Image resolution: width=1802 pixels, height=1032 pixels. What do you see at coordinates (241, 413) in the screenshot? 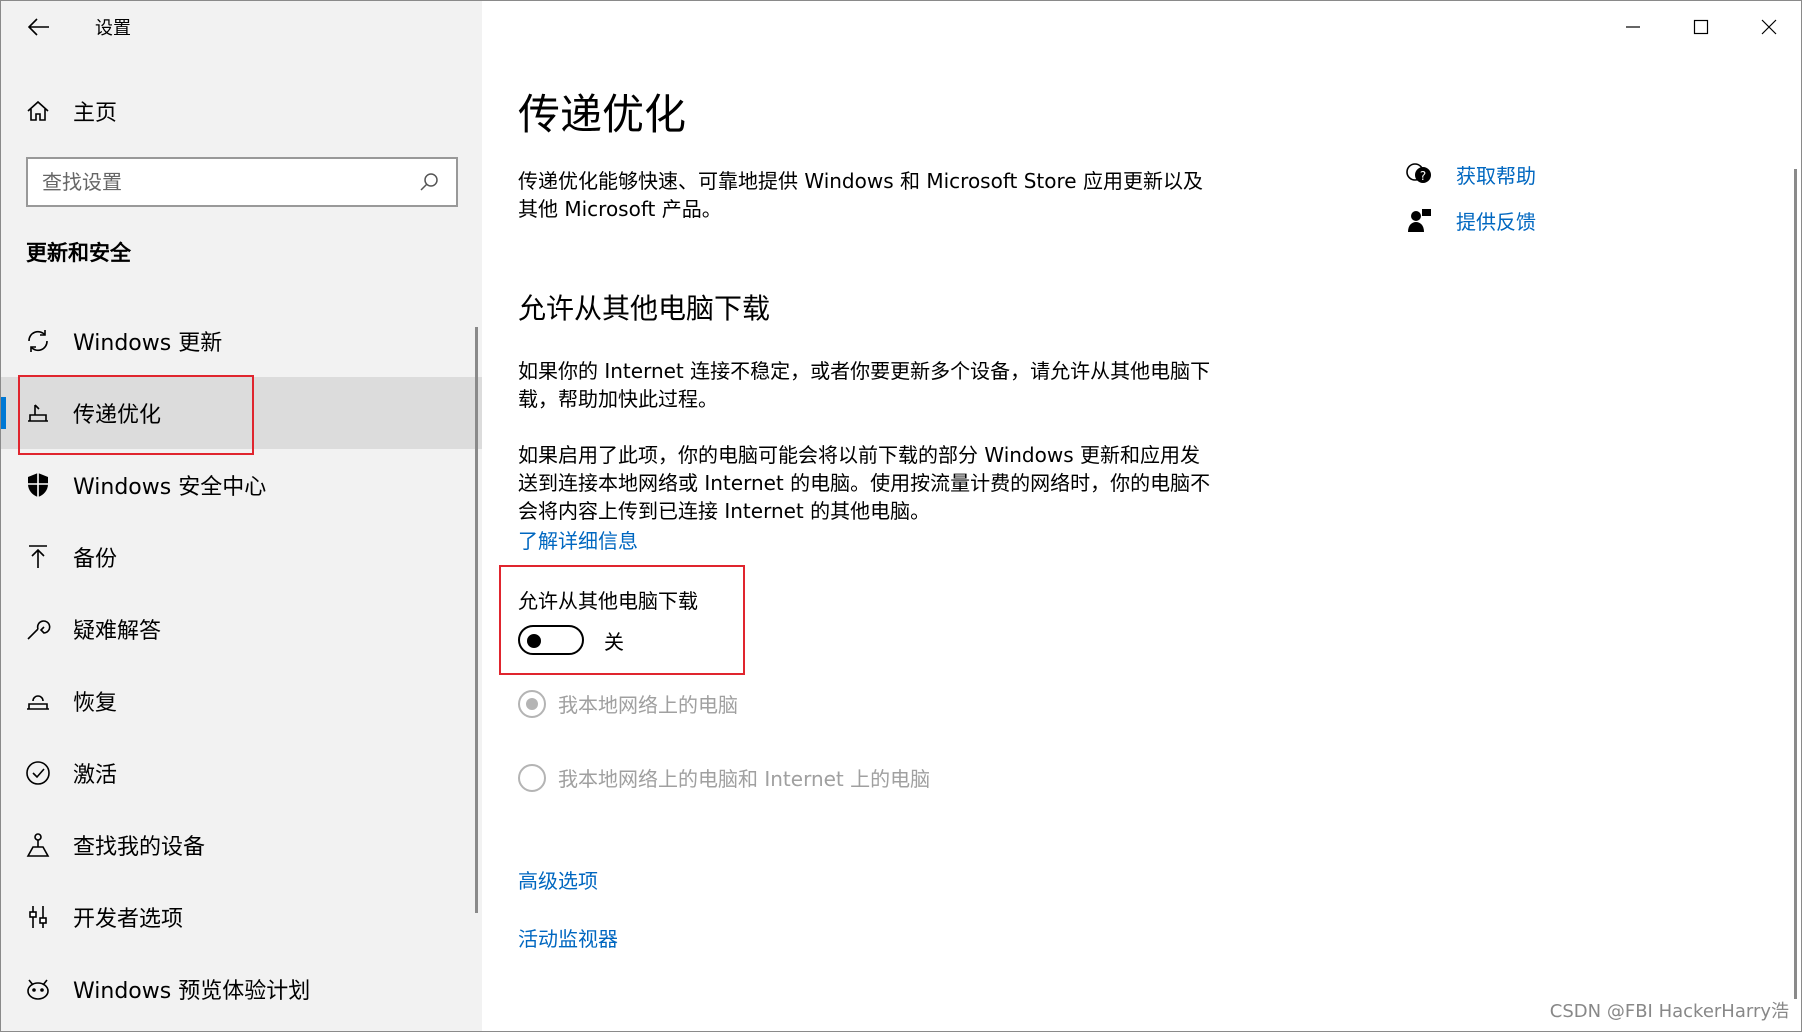
I see `sidebar-item-delivery-optimization: 传递优化` at bounding box center [241, 413].